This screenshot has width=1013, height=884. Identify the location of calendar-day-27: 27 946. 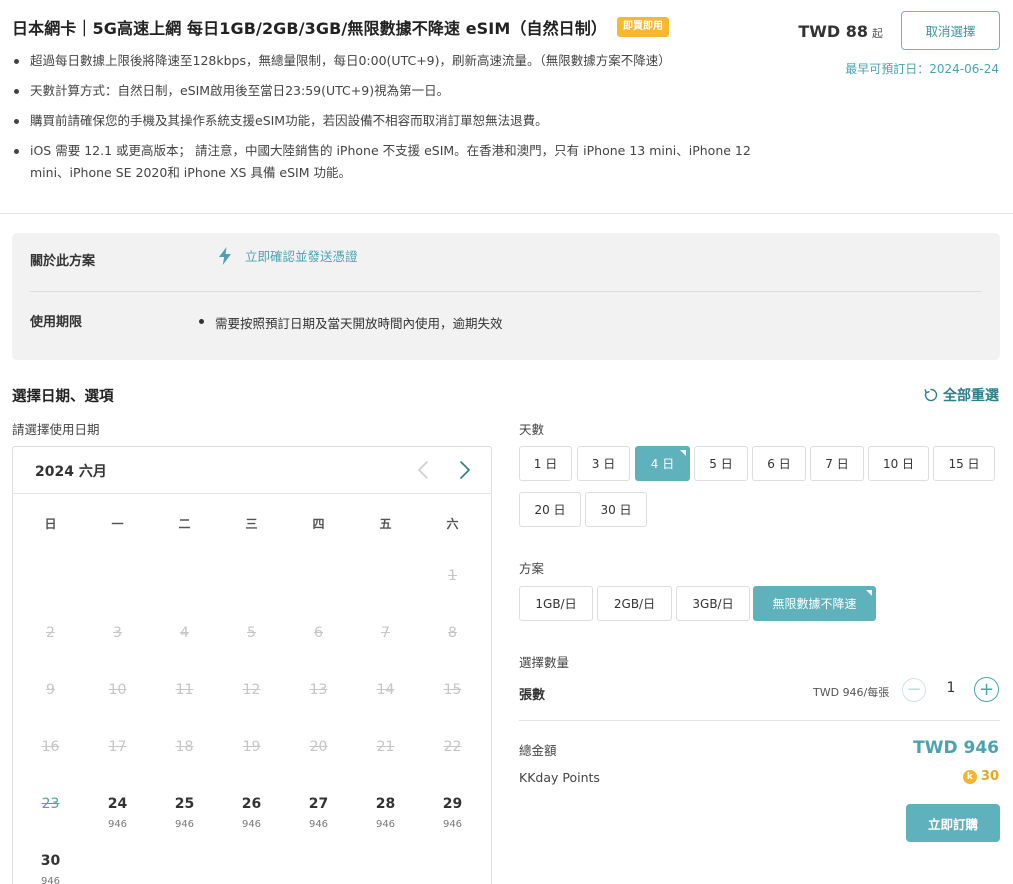
(318, 807).